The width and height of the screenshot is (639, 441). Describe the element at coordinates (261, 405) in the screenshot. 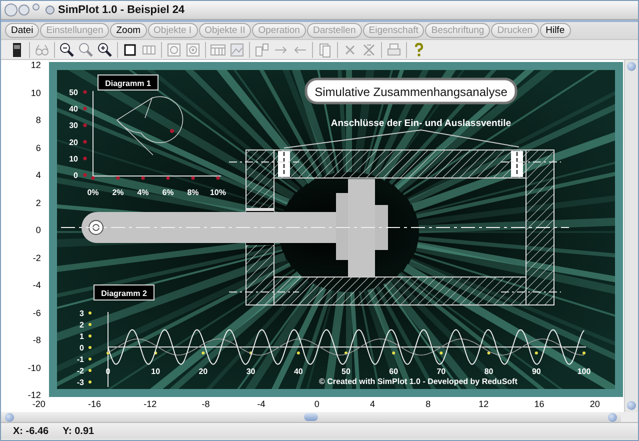

I see `x-axis-label: -4` at that location.